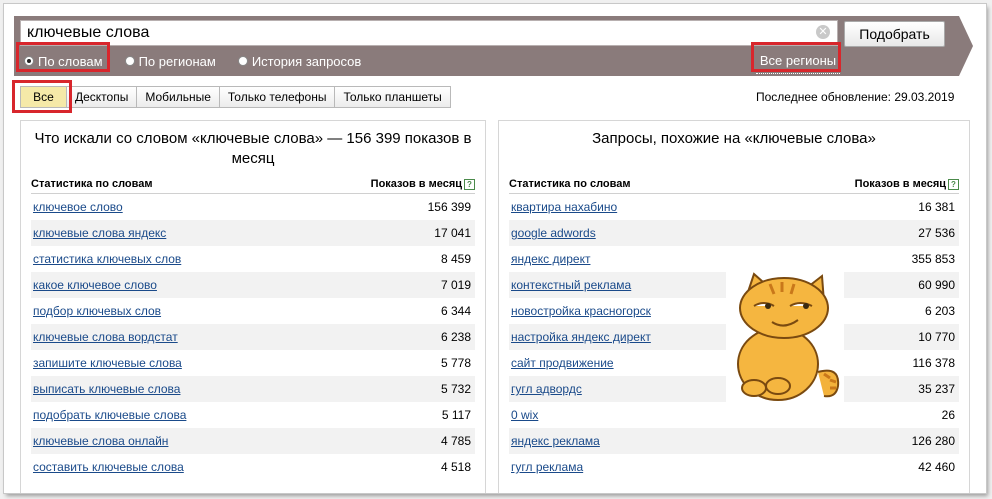 The width and height of the screenshot is (992, 499). I want to click on shows-count: 17 041, so click(452, 233).